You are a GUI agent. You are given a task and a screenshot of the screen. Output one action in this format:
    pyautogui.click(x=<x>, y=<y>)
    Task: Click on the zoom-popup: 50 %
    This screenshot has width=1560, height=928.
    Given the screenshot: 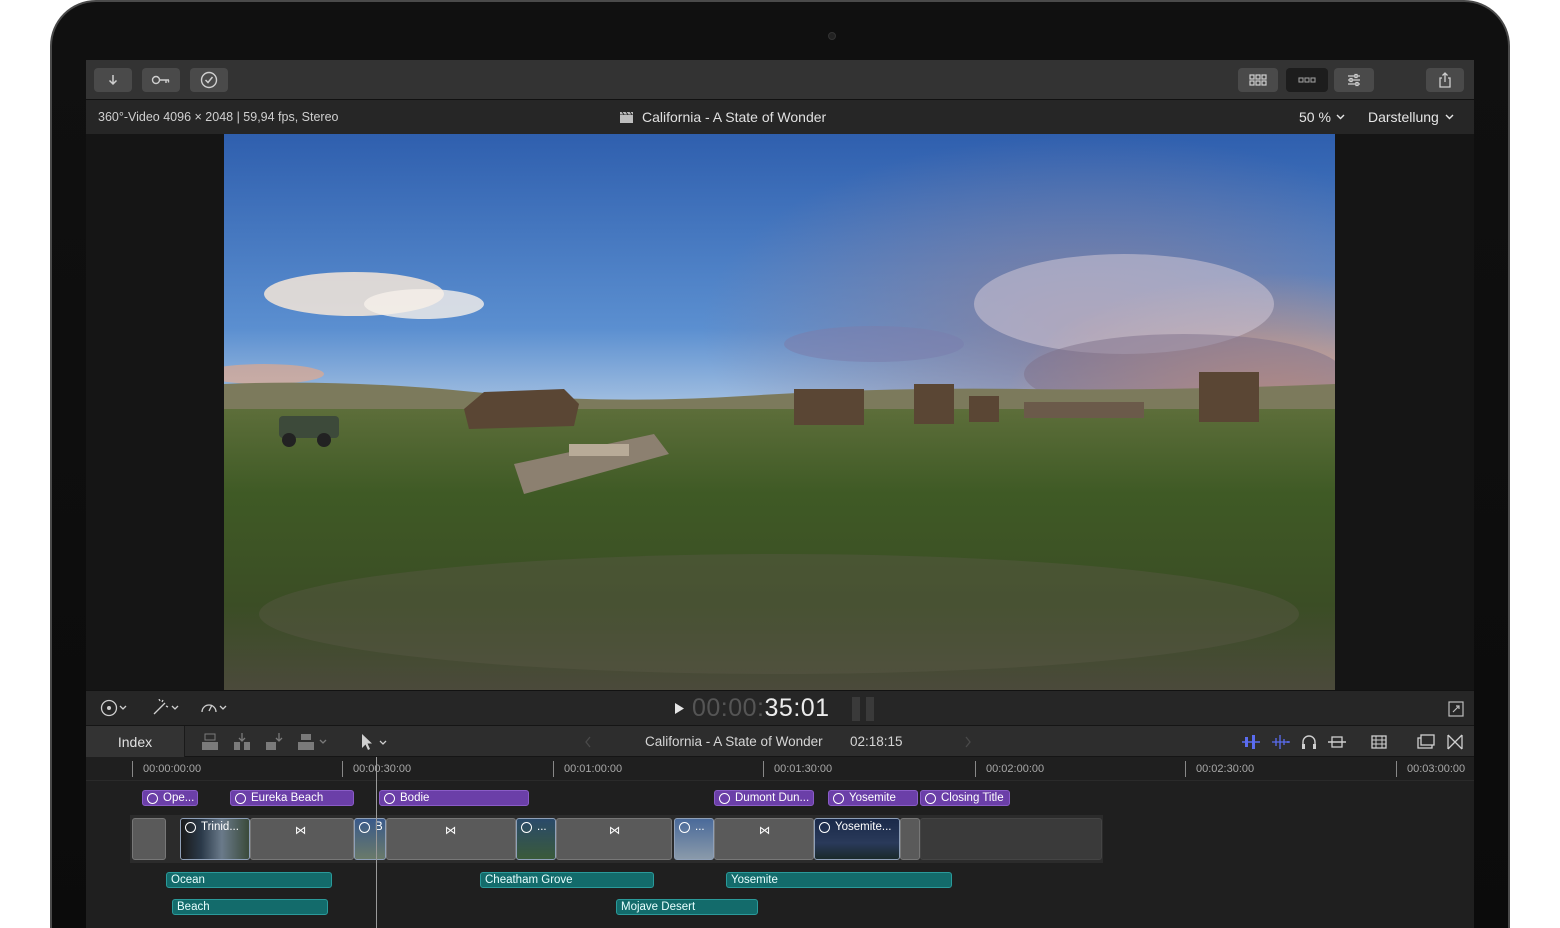 What is the action you would take?
    pyautogui.click(x=1322, y=117)
    